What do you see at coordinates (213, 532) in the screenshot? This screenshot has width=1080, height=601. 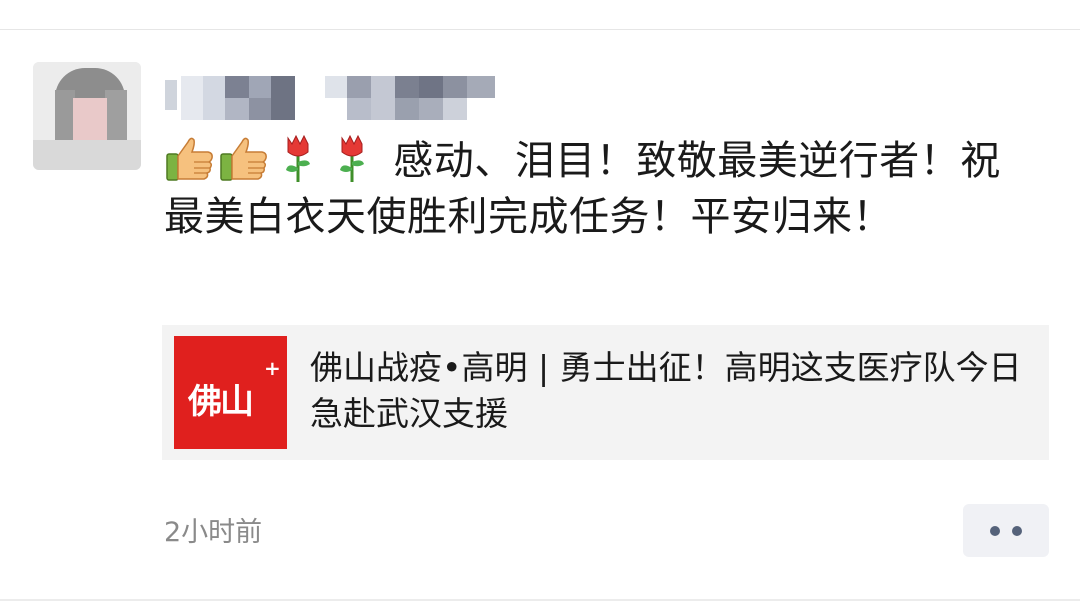 I see `timestamp: 2小时前` at bounding box center [213, 532].